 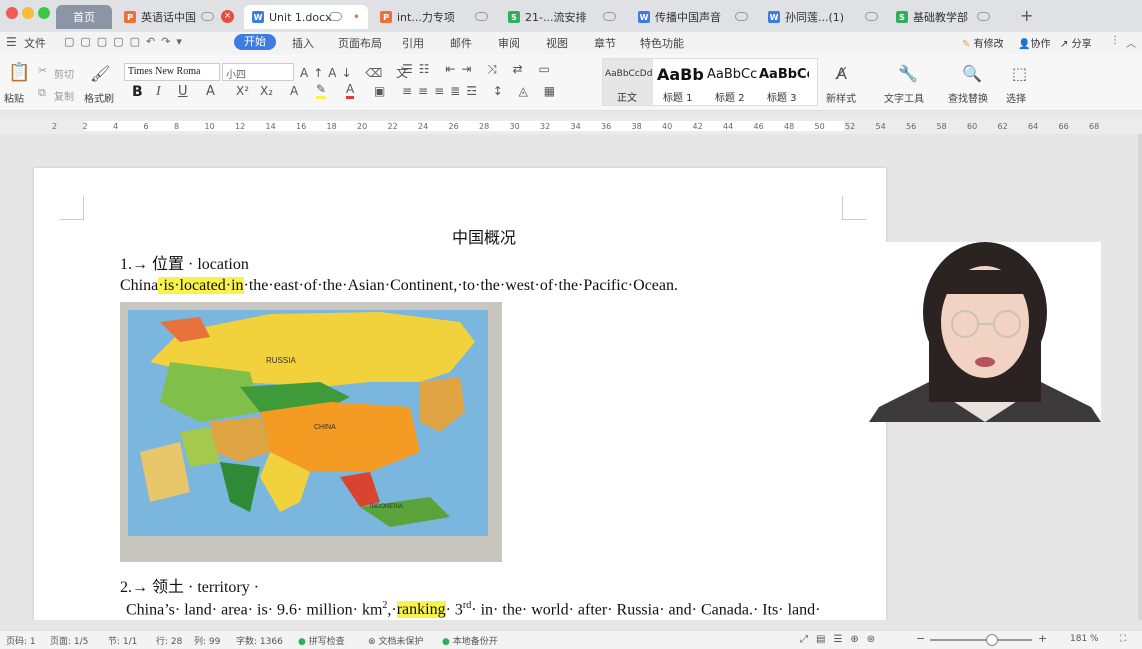 I want to click on zoom-level: 181 %, so click(x=1084, y=639).